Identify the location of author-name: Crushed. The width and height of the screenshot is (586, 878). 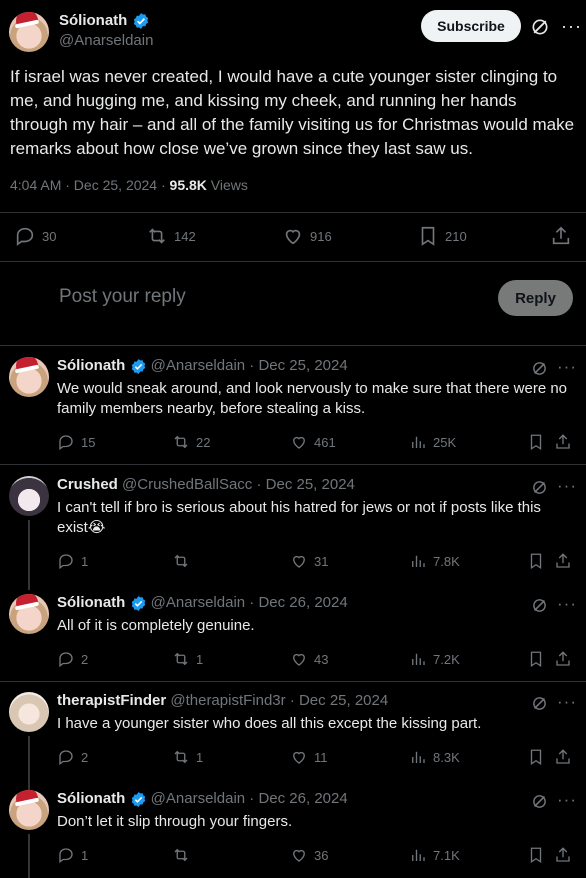
(87, 484).